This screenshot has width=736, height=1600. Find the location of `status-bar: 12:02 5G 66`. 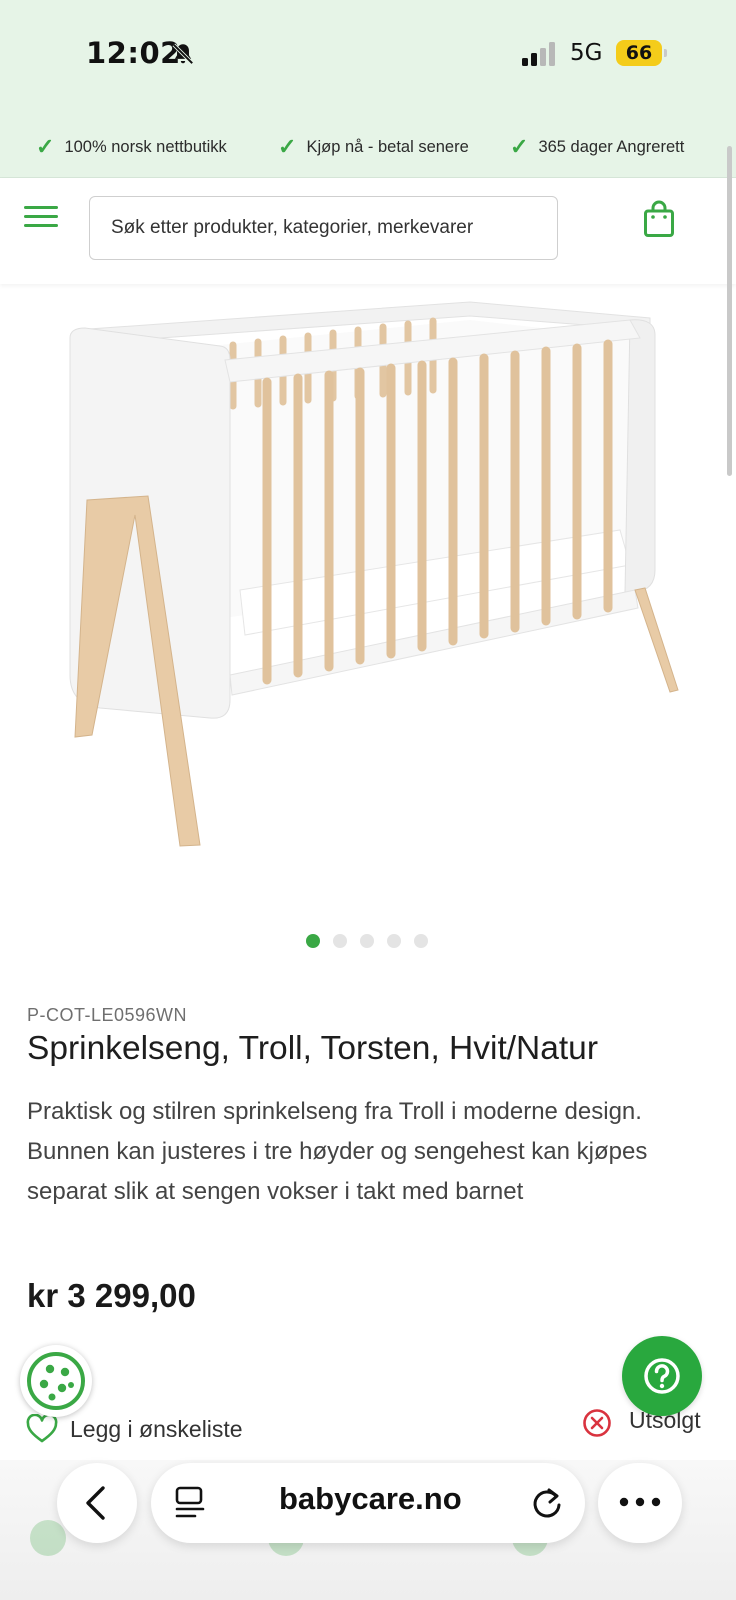

status-bar: 12:02 5G 66 is located at coordinates (368, 55).